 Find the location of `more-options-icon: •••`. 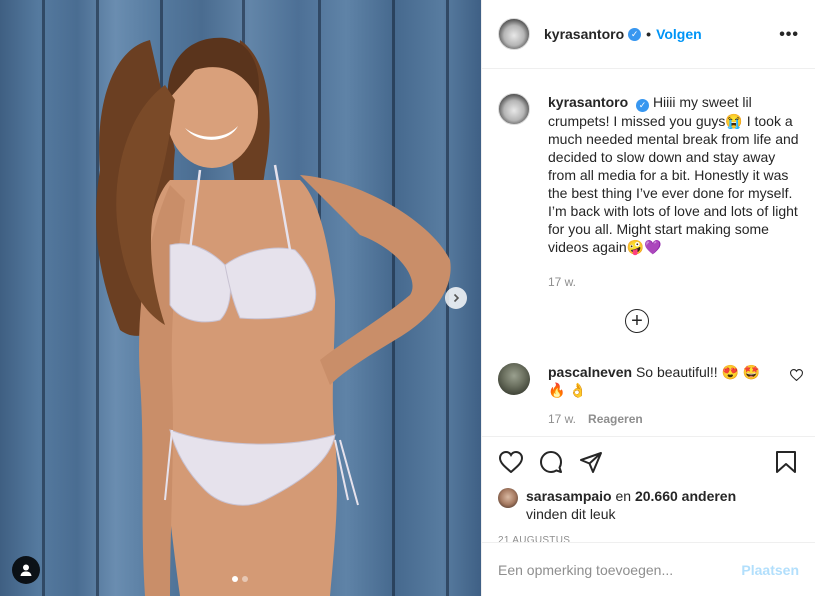

more-options-icon: ••• is located at coordinates (789, 35).